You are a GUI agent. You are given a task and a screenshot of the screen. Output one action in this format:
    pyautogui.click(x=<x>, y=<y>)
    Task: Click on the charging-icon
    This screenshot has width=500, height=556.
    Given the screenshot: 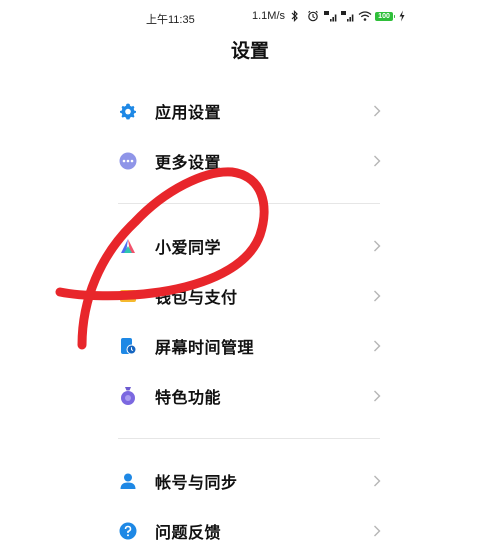 What is the action you would take?
    pyautogui.click(x=404, y=16)
    